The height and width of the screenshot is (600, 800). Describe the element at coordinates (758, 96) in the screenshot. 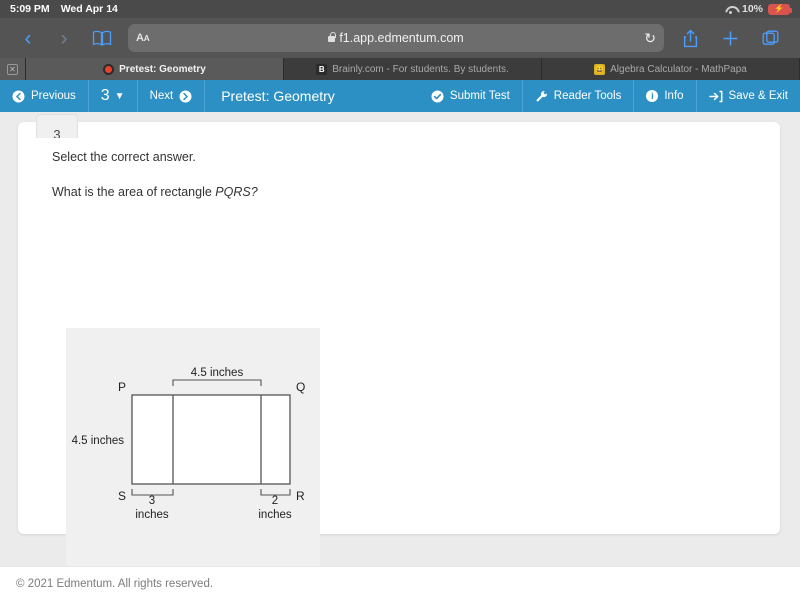

I see `save-and-exit-label: Save & Exit` at that location.